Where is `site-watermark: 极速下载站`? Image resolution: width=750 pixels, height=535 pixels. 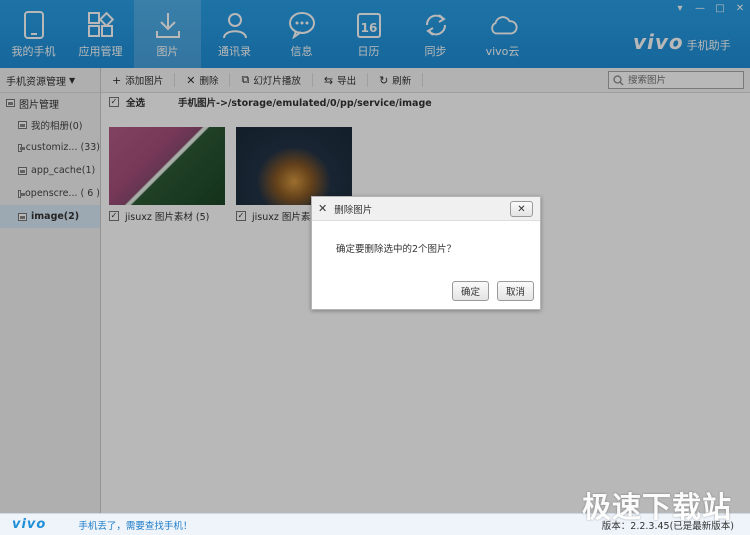
site-watermark: 极速下载站 is located at coordinates (656, 507).